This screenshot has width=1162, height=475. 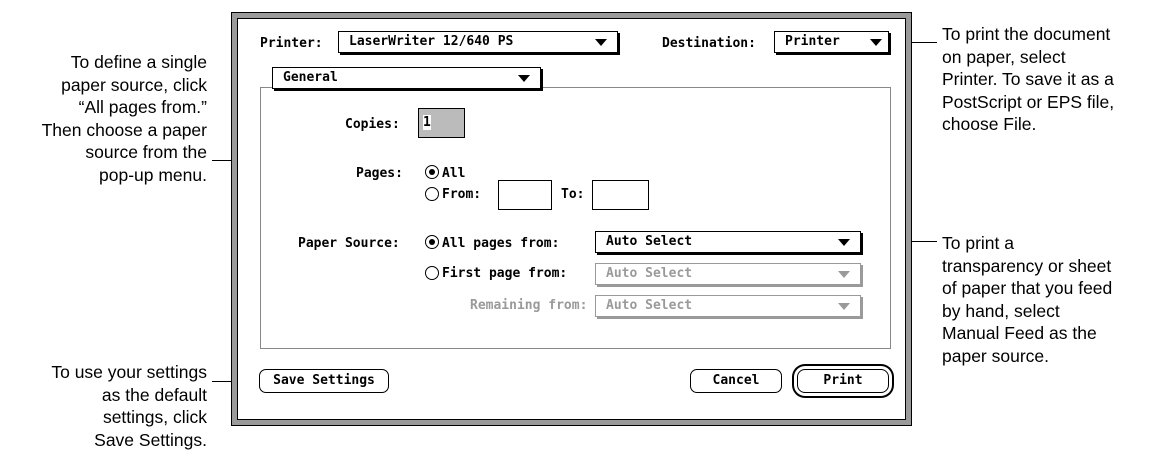 What do you see at coordinates (1027, 265) in the screenshot?
I see `annotation-line: transparency or sheet` at bounding box center [1027, 265].